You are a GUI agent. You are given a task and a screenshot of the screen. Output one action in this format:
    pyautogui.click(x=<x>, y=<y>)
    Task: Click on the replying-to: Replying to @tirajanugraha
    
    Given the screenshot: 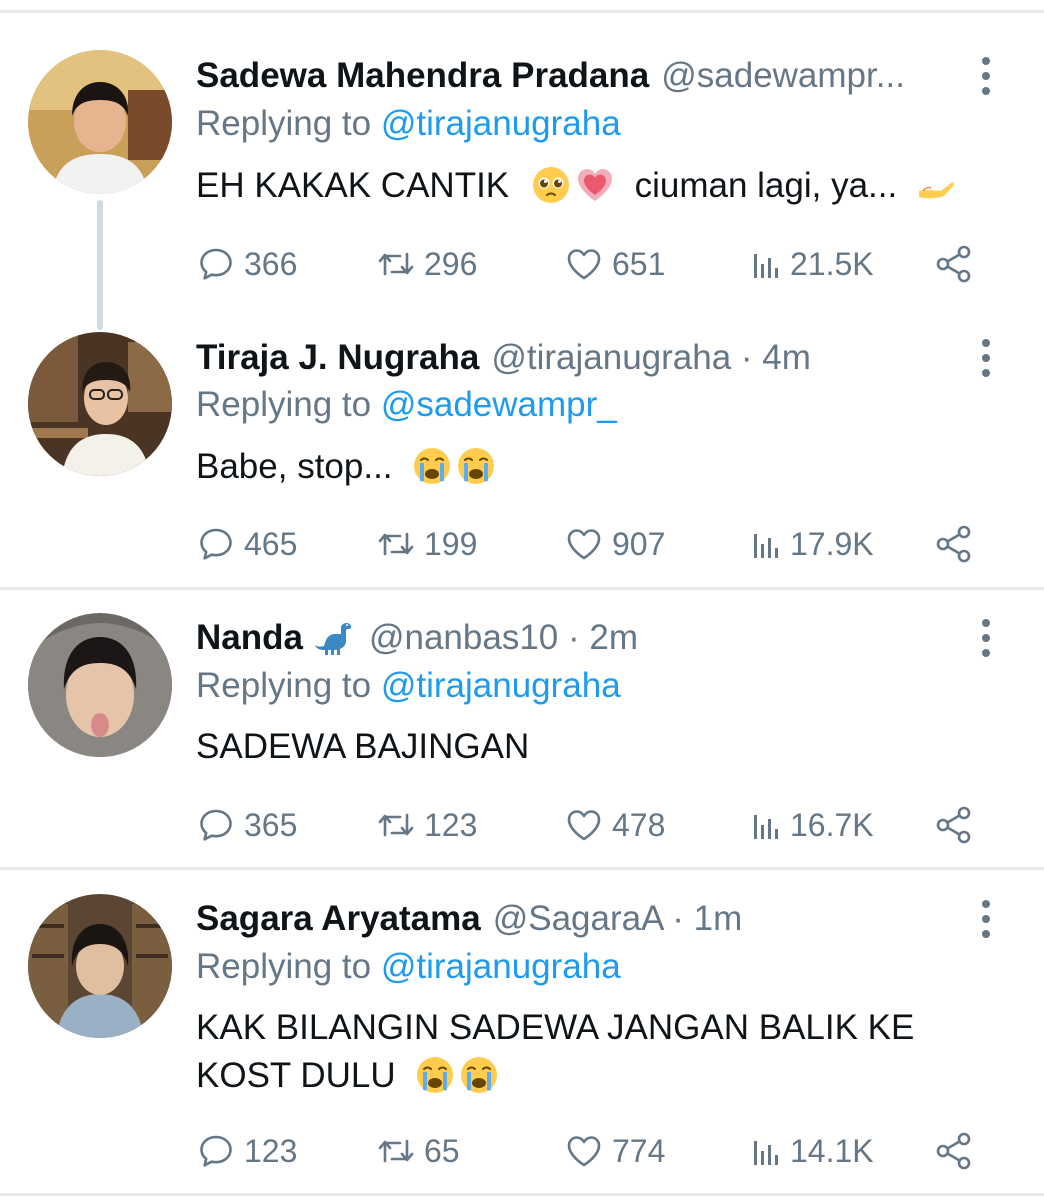 What is the action you would take?
    pyautogui.click(x=408, y=967)
    